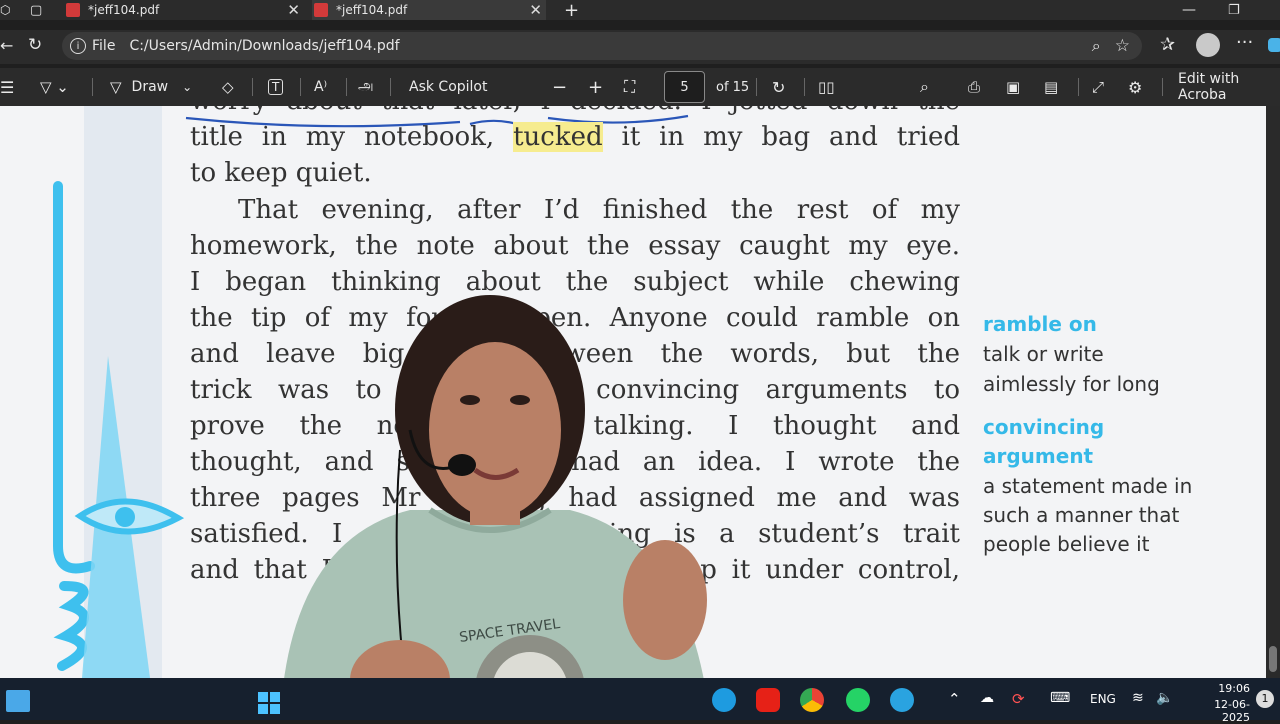  Describe the element at coordinates (1208, 45) in the screenshot. I see `avatar` at that location.